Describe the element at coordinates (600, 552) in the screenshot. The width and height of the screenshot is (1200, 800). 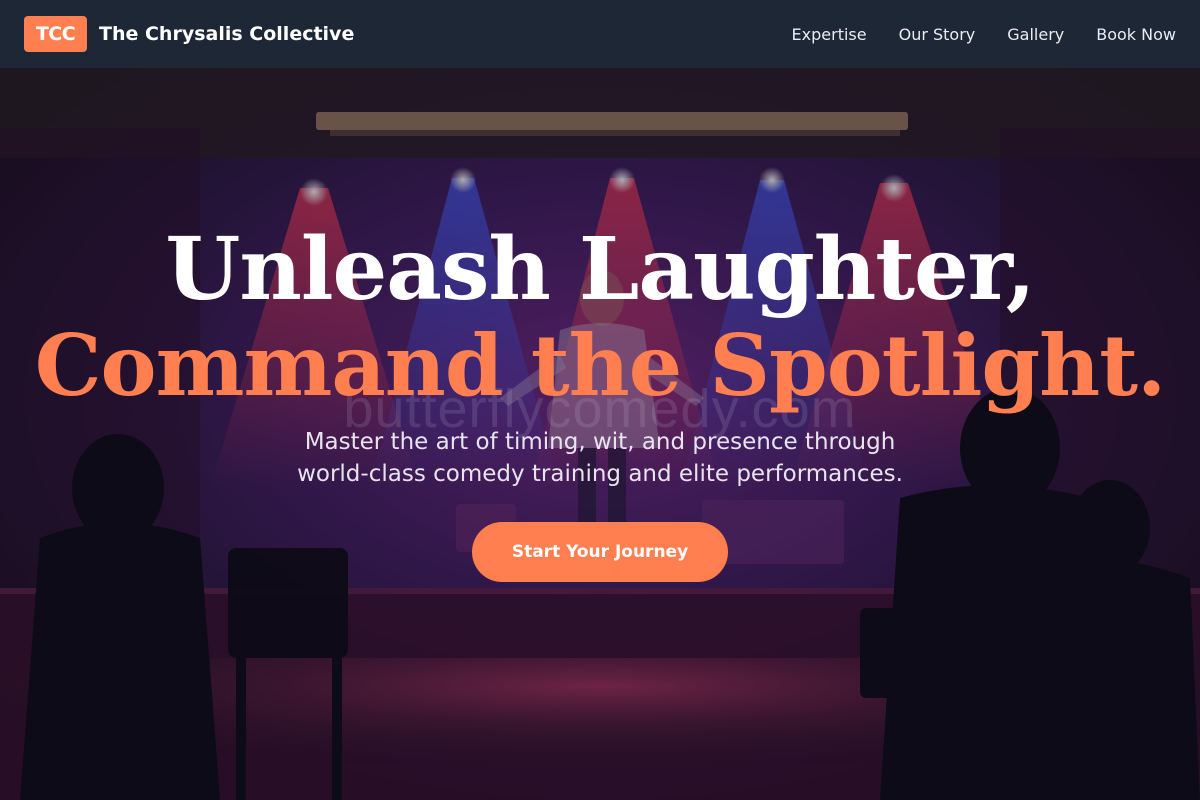
I see `start-your-journey-button: Start Your Journey` at that location.